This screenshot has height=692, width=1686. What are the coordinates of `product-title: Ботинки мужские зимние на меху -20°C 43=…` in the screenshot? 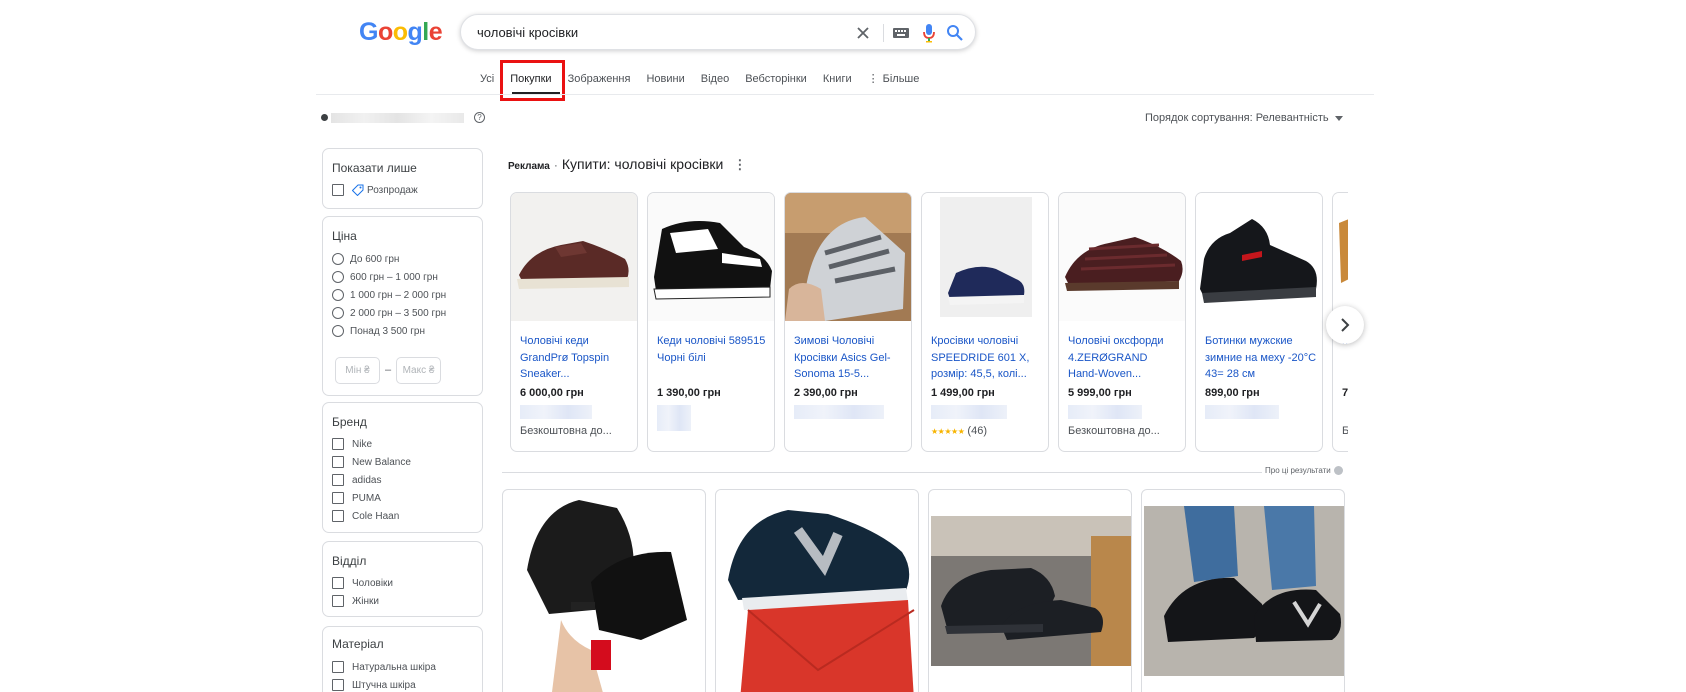 It's located at (1261, 358).